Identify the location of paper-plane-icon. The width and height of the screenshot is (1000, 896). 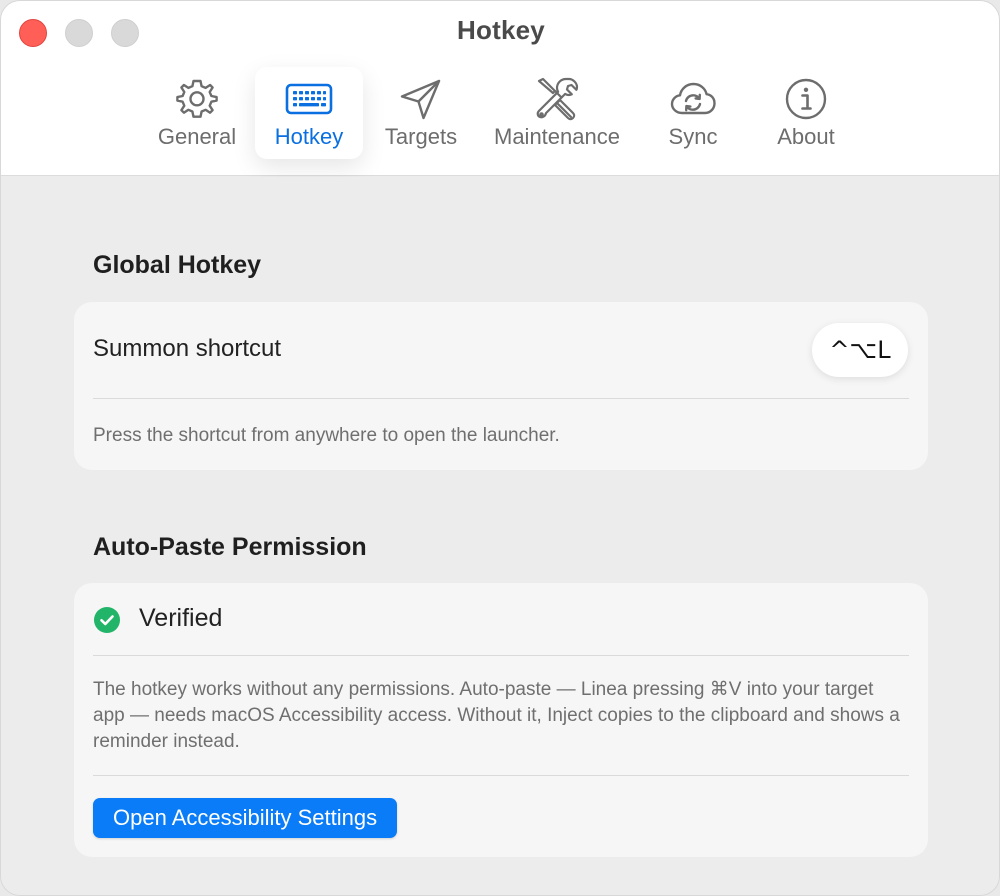
(420, 99).